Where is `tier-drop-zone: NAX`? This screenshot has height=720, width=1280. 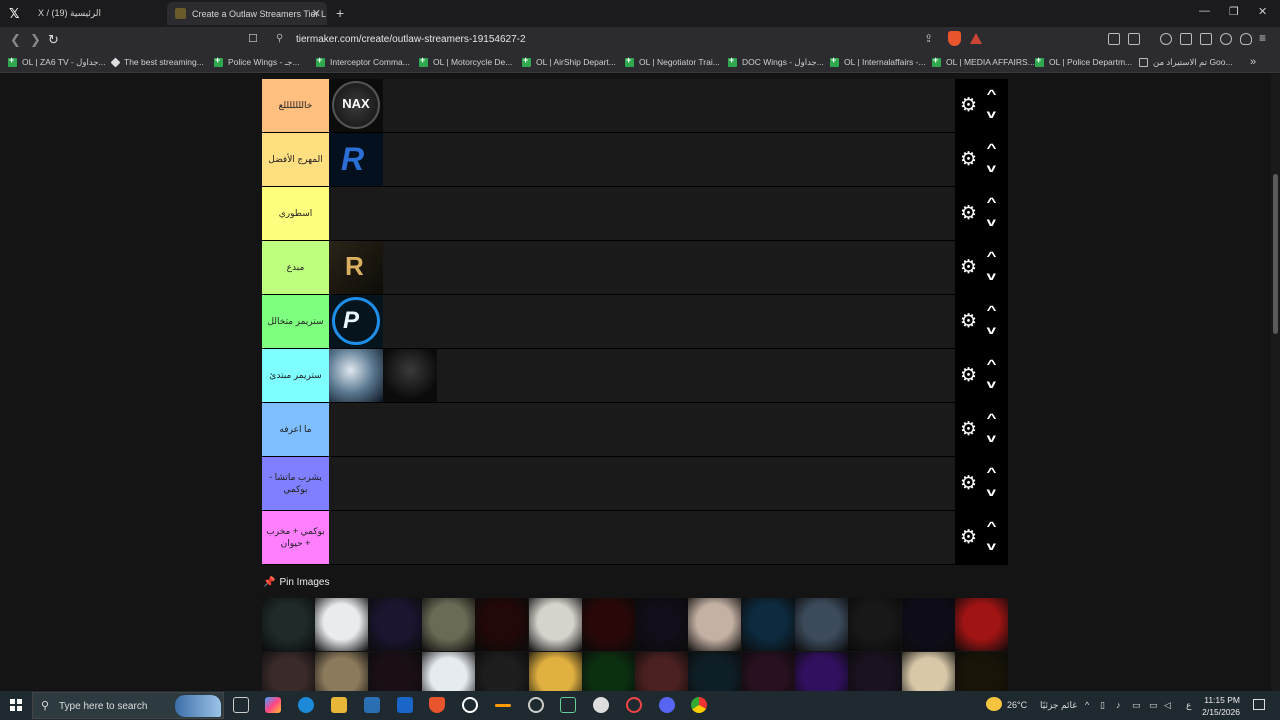
tier-drop-zone: NAX is located at coordinates (356, 105).